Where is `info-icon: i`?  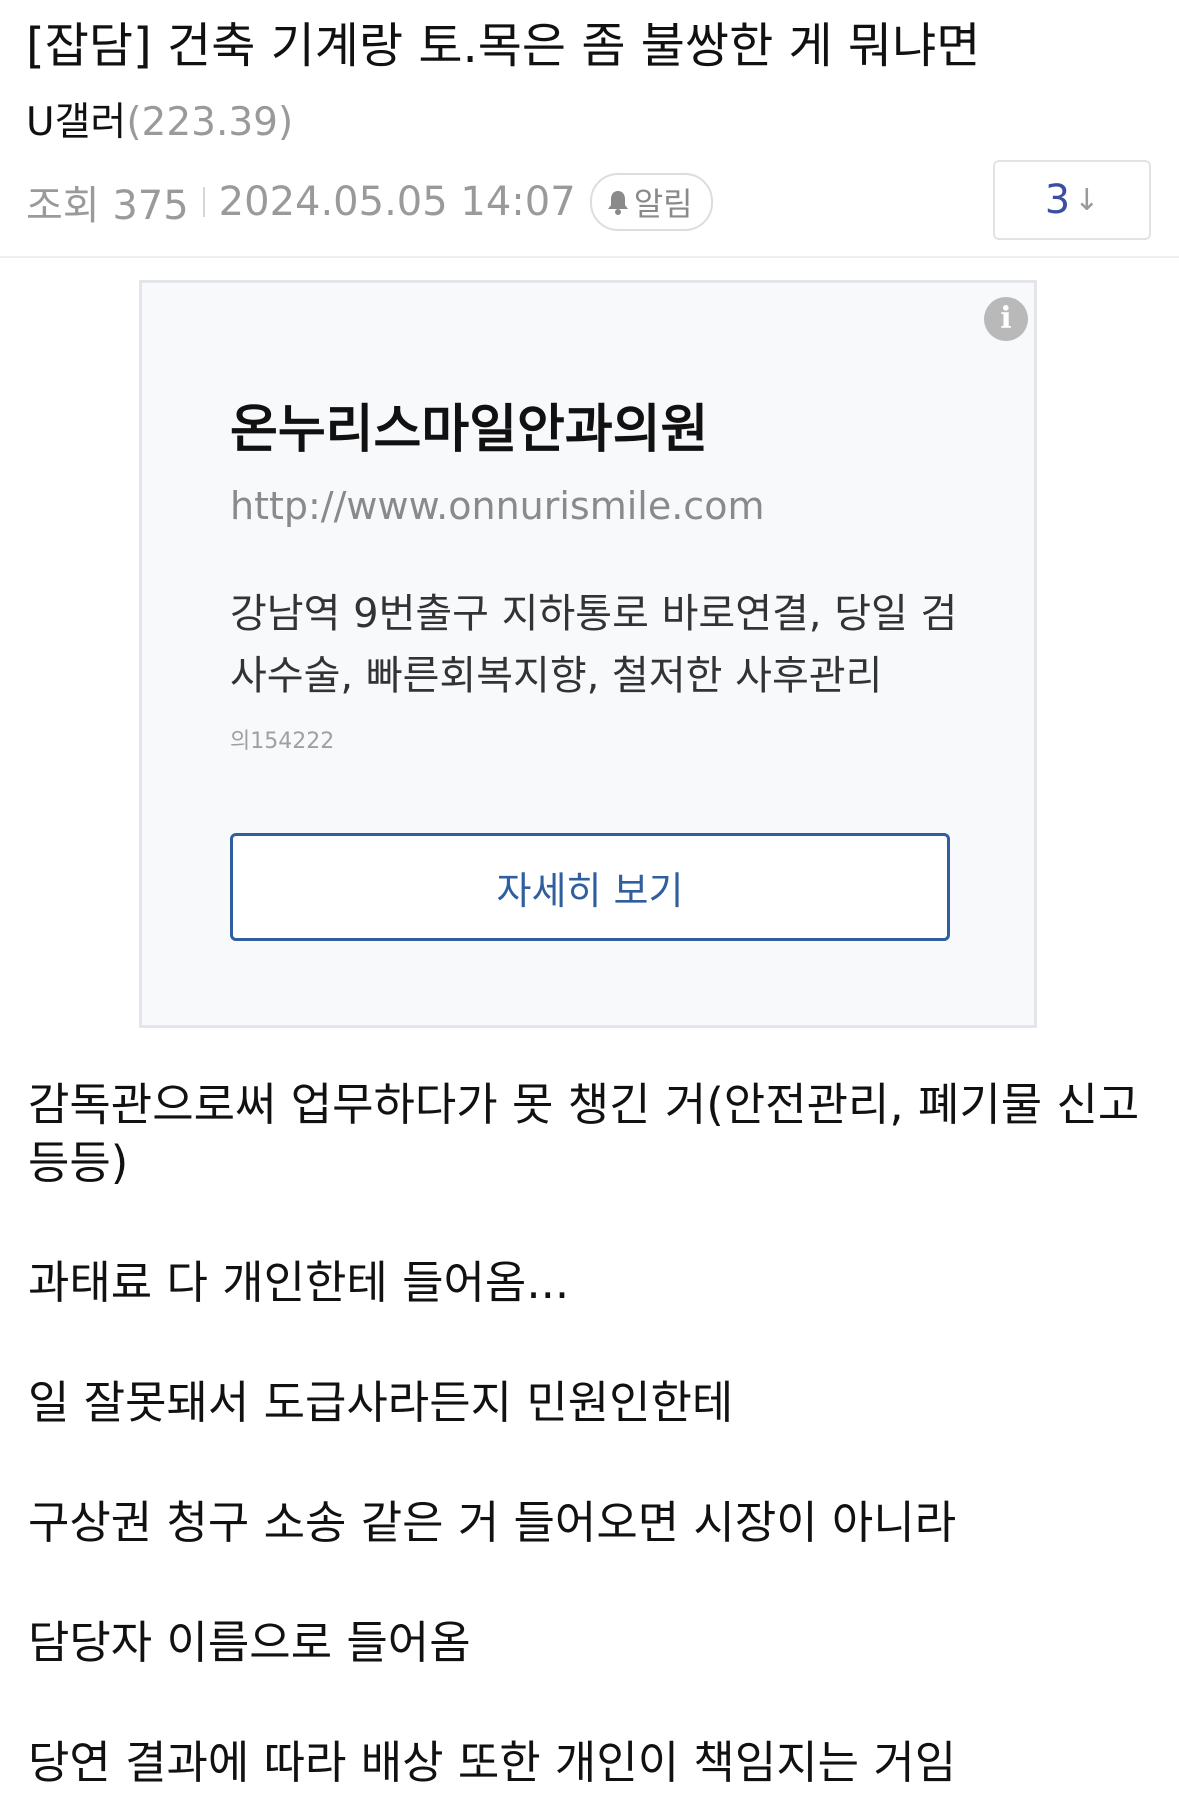
info-icon: i is located at coordinates (1006, 319).